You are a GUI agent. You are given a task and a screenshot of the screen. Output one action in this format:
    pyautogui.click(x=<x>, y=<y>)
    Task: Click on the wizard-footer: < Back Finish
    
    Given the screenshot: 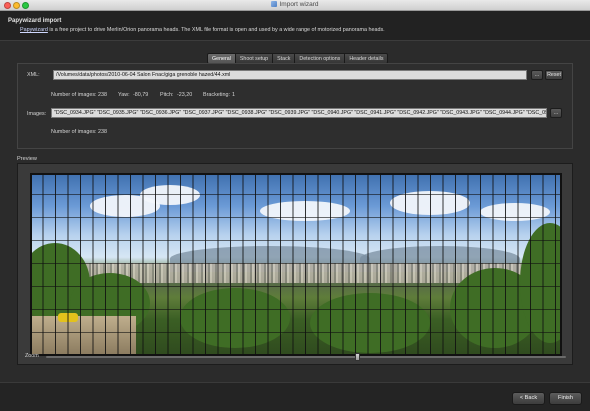 What is the action you would take?
    pyautogui.click(x=295, y=396)
    